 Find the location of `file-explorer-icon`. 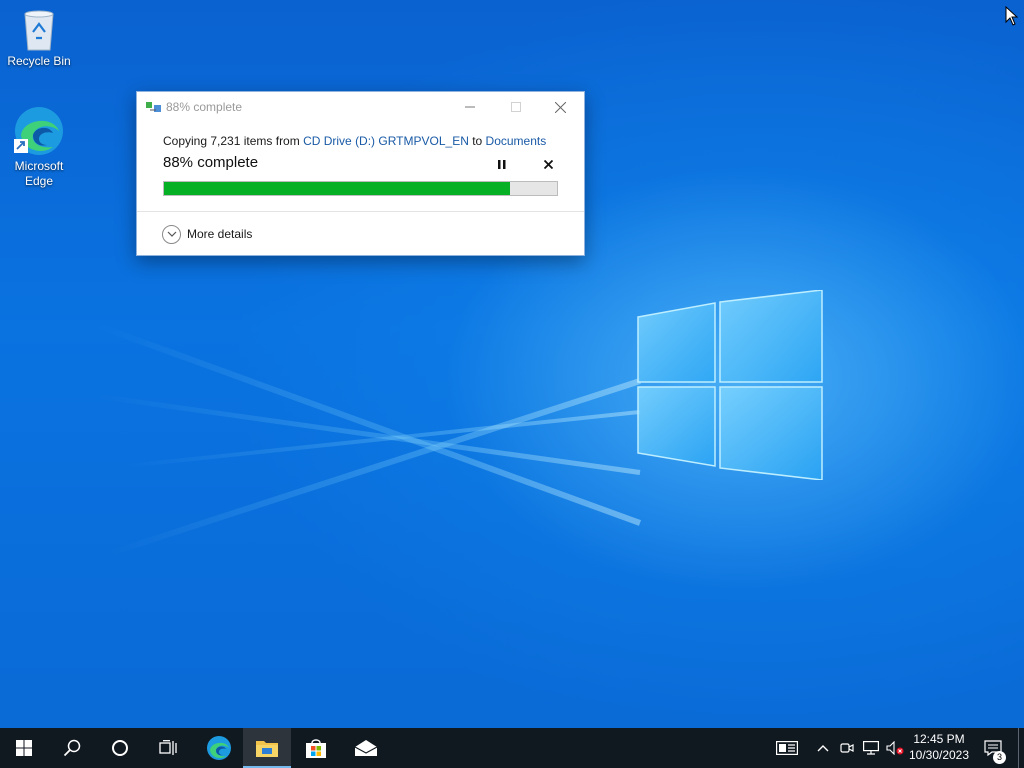

file-explorer-icon is located at coordinates (267, 749).